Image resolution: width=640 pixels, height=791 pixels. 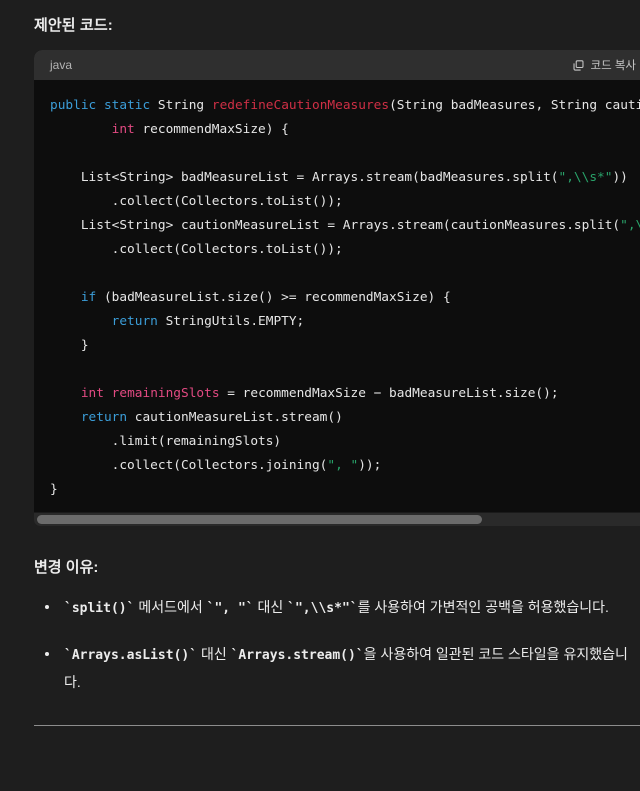 I want to click on inline-code-text: `",\\s*"`, so click(x=322, y=608).